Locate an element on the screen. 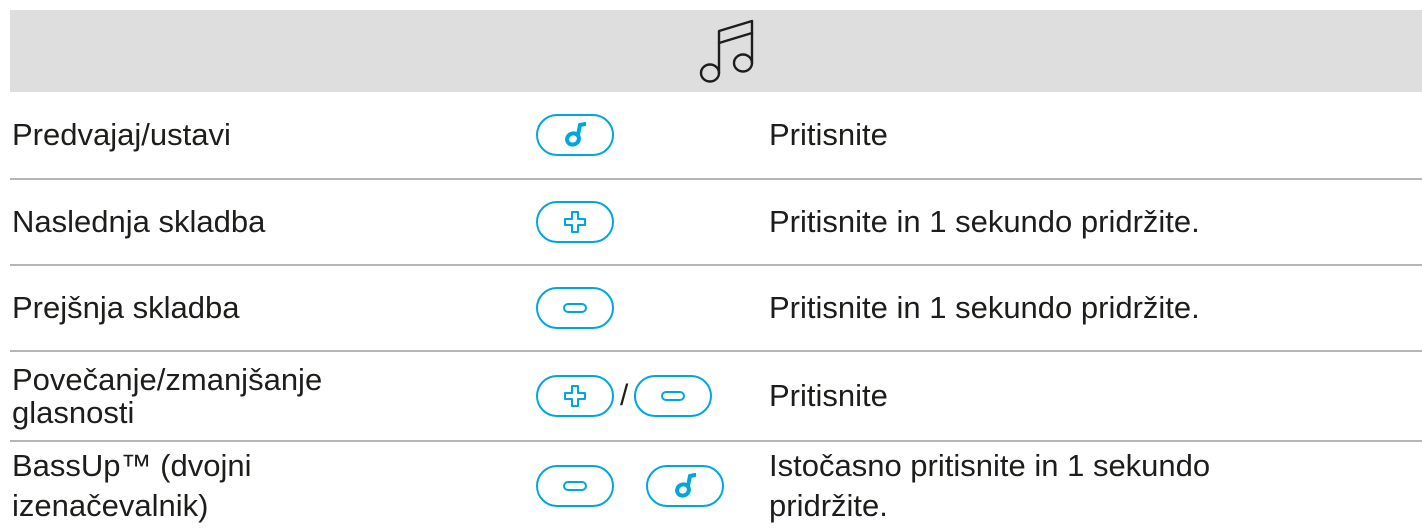 Image resolution: width=1422 pixels, height=530 pixels. function-label: Predvajaj/ustavi is located at coordinates (121, 134).